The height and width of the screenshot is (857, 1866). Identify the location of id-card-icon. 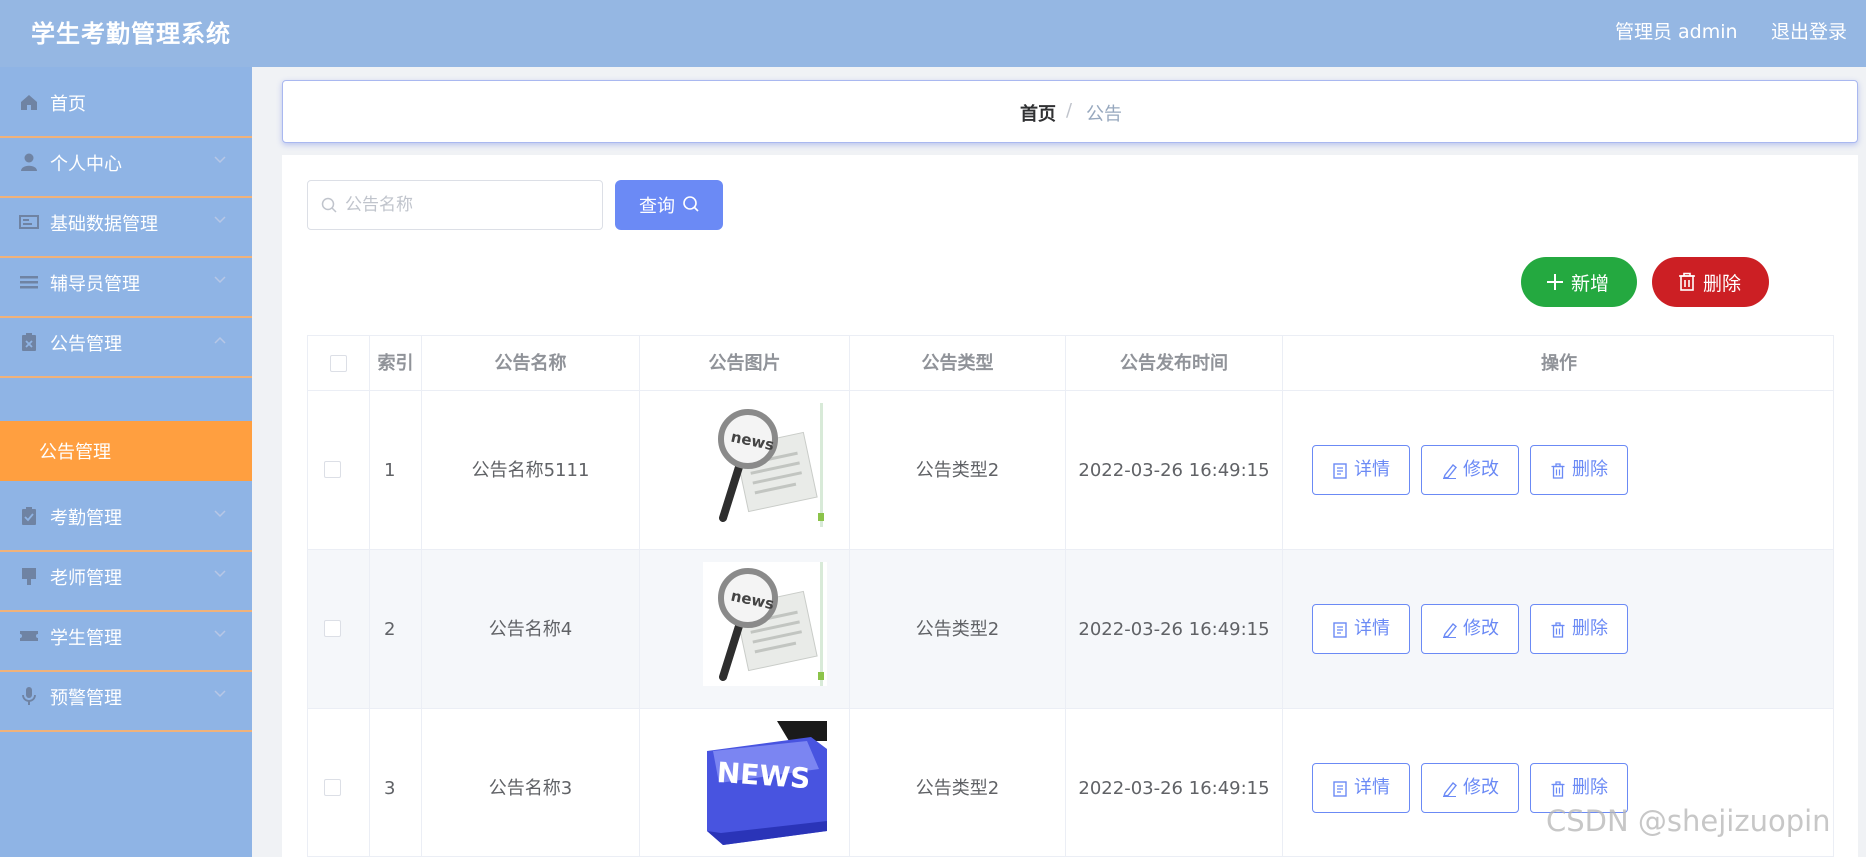
(29, 222).